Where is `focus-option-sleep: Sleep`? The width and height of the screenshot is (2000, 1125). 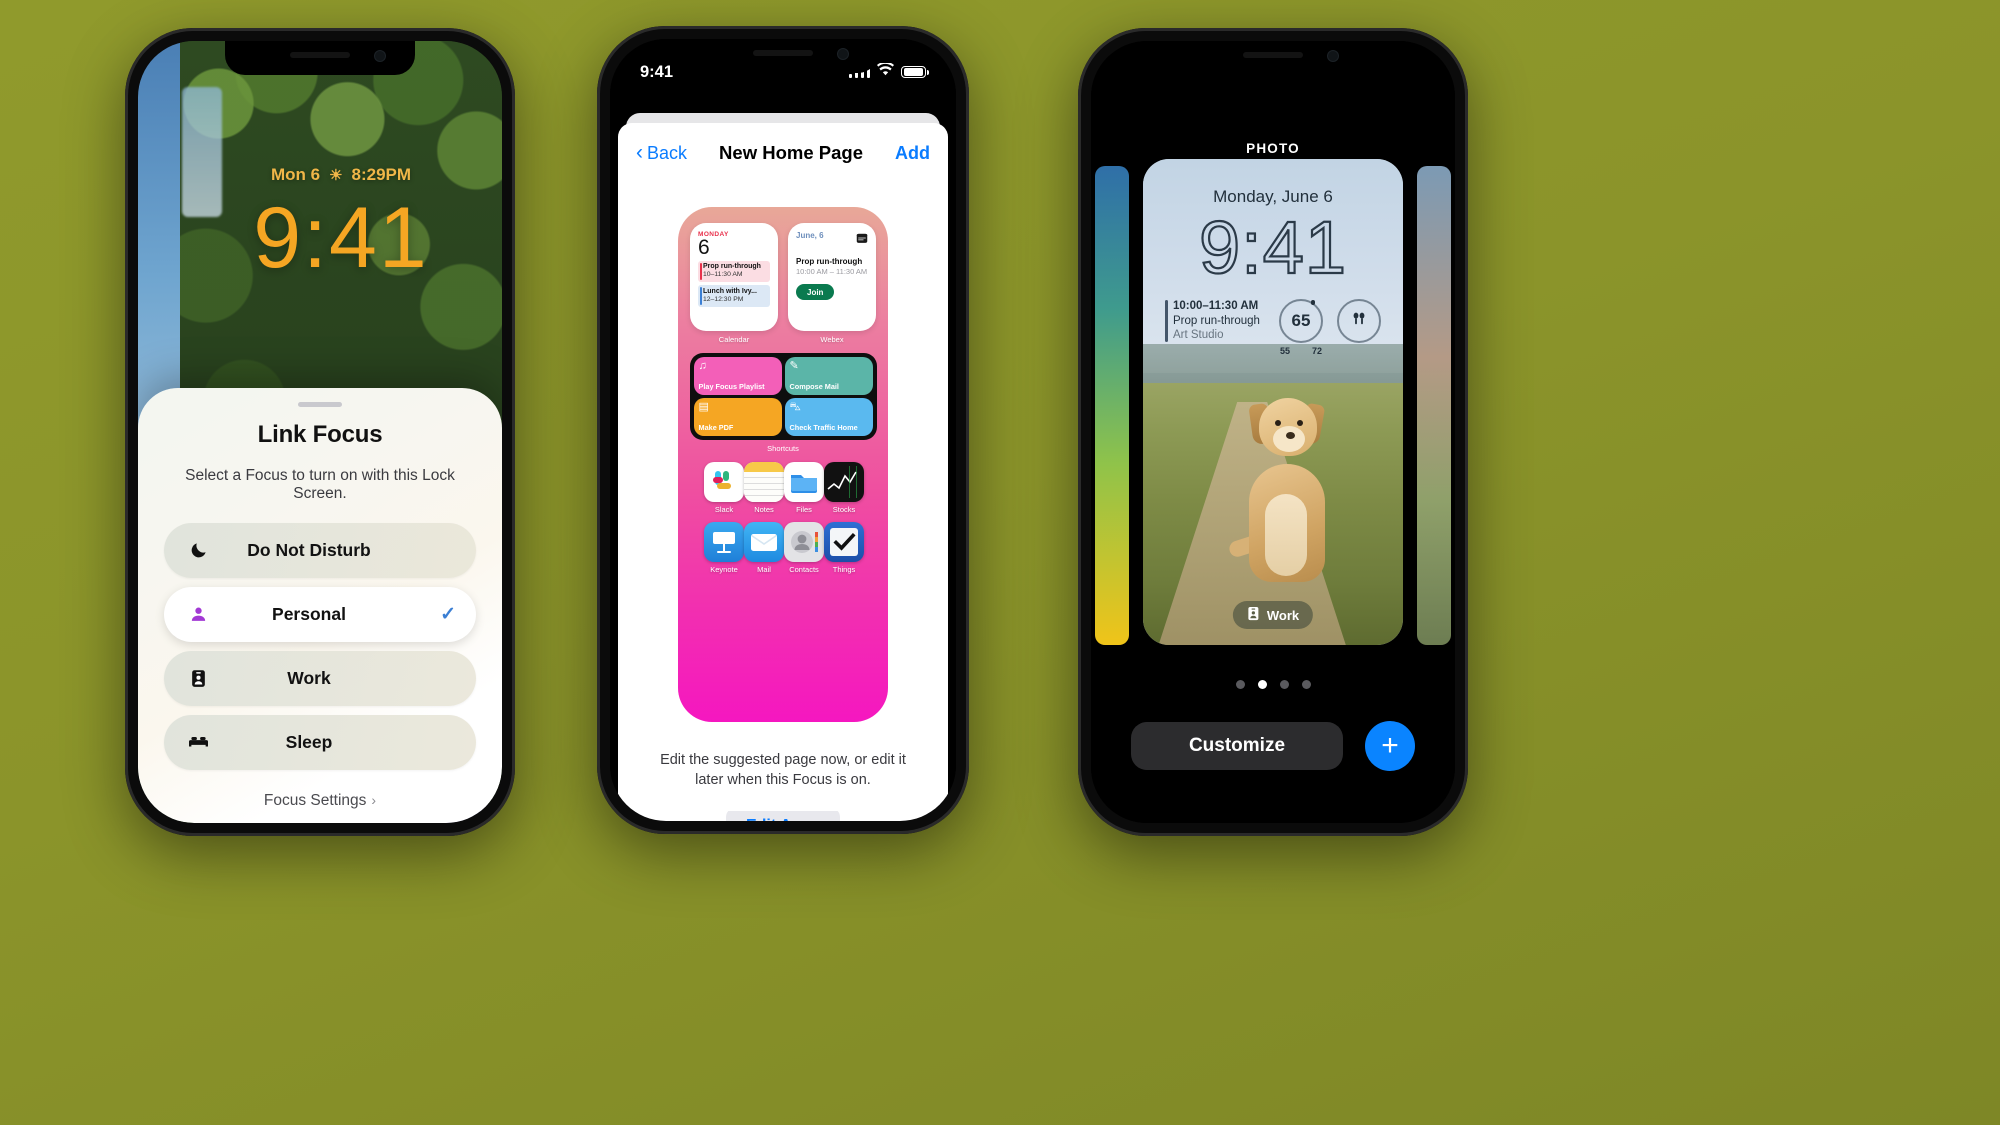 focus-option-sleep: Sleep is located at coordinates (320, 742).